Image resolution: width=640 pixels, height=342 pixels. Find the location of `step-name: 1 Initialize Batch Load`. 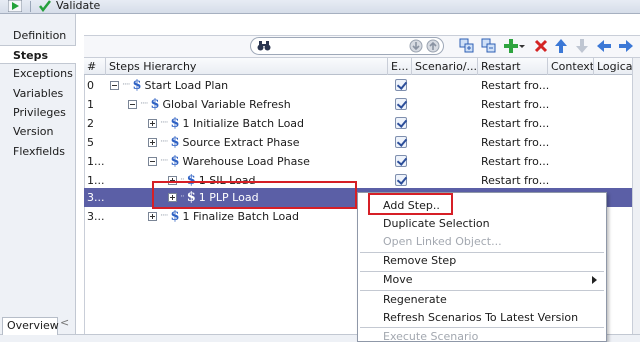

step-name: 1 Initialize Batch Load is located at coordinates (243, 123).